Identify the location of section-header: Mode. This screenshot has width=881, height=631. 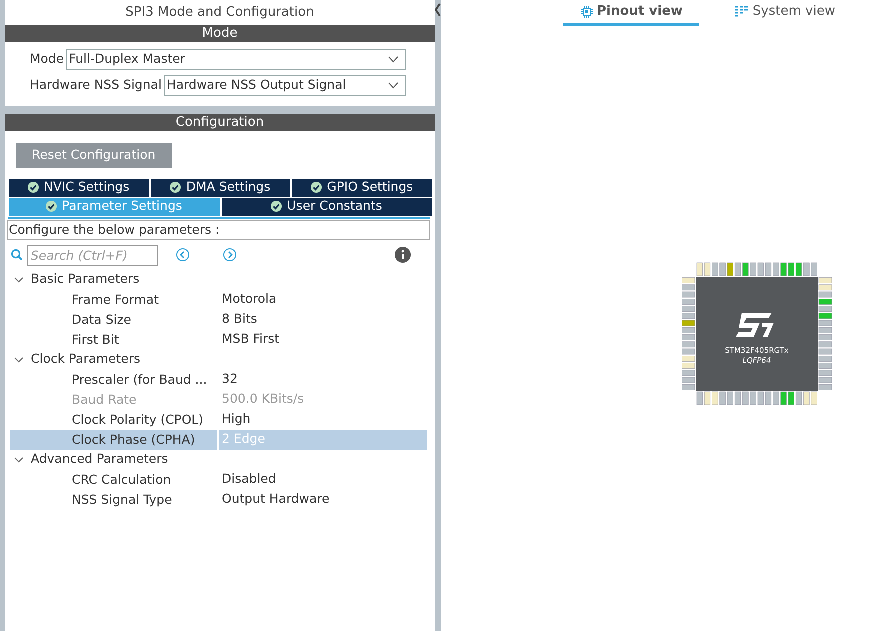
(220, 33).